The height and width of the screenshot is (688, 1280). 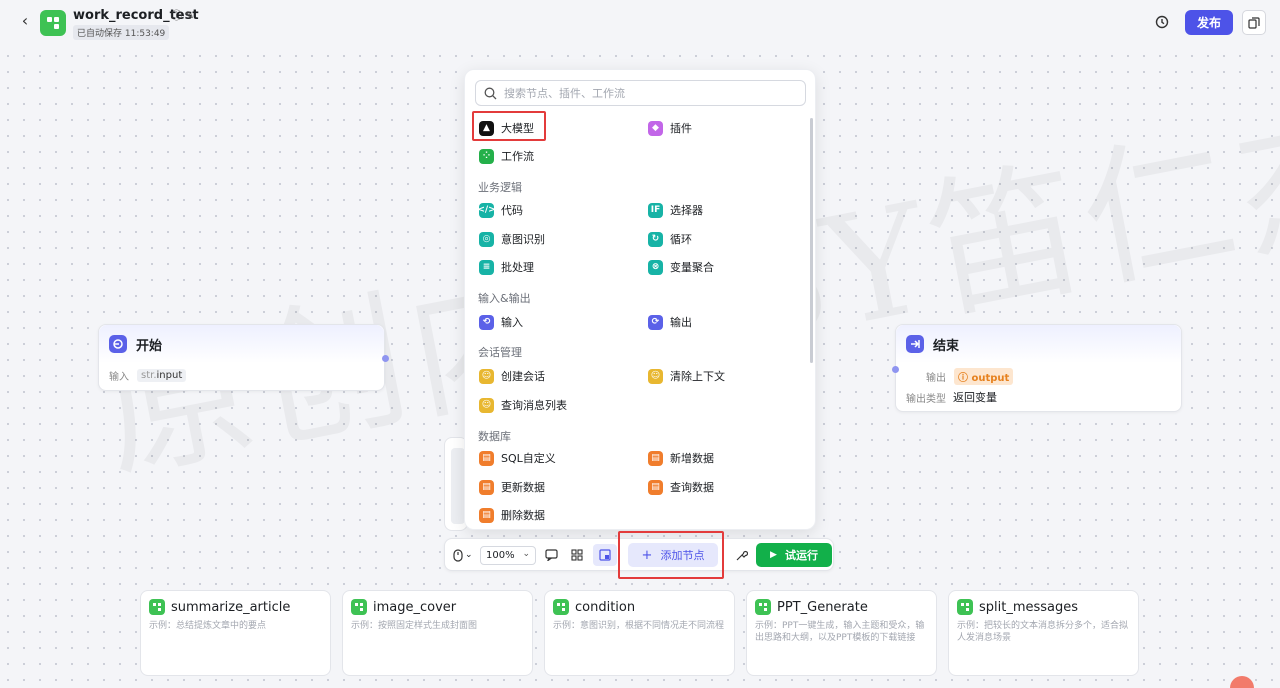 I want to click on node-item-label: 输出, so click(x=681, y=322).